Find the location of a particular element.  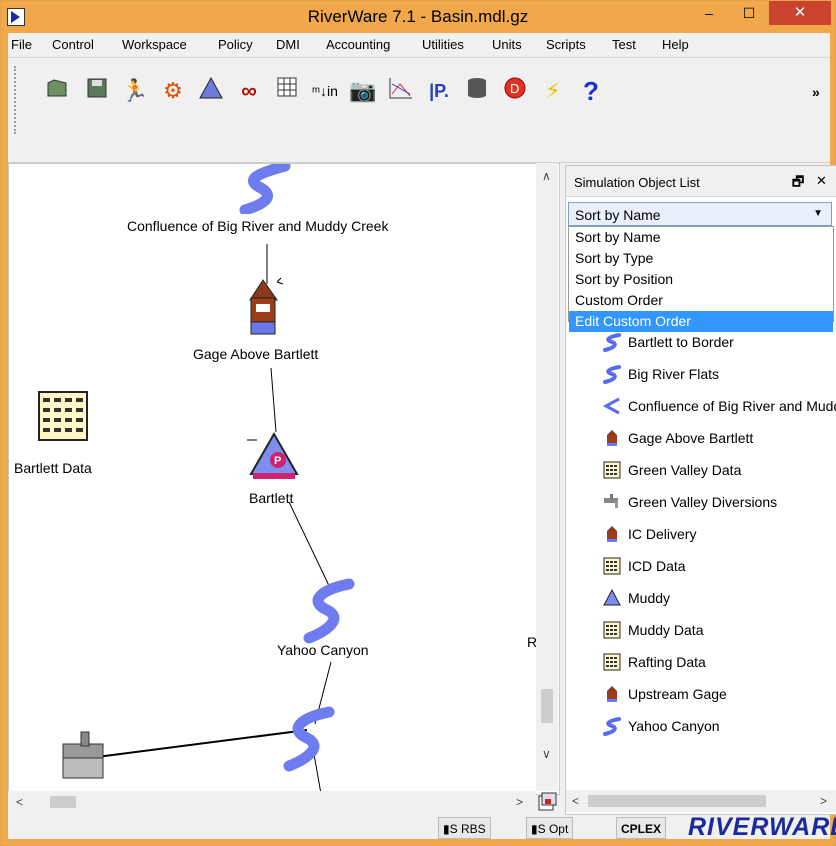

list-item: Bartlett to Border is located at coordinates (719, 342).